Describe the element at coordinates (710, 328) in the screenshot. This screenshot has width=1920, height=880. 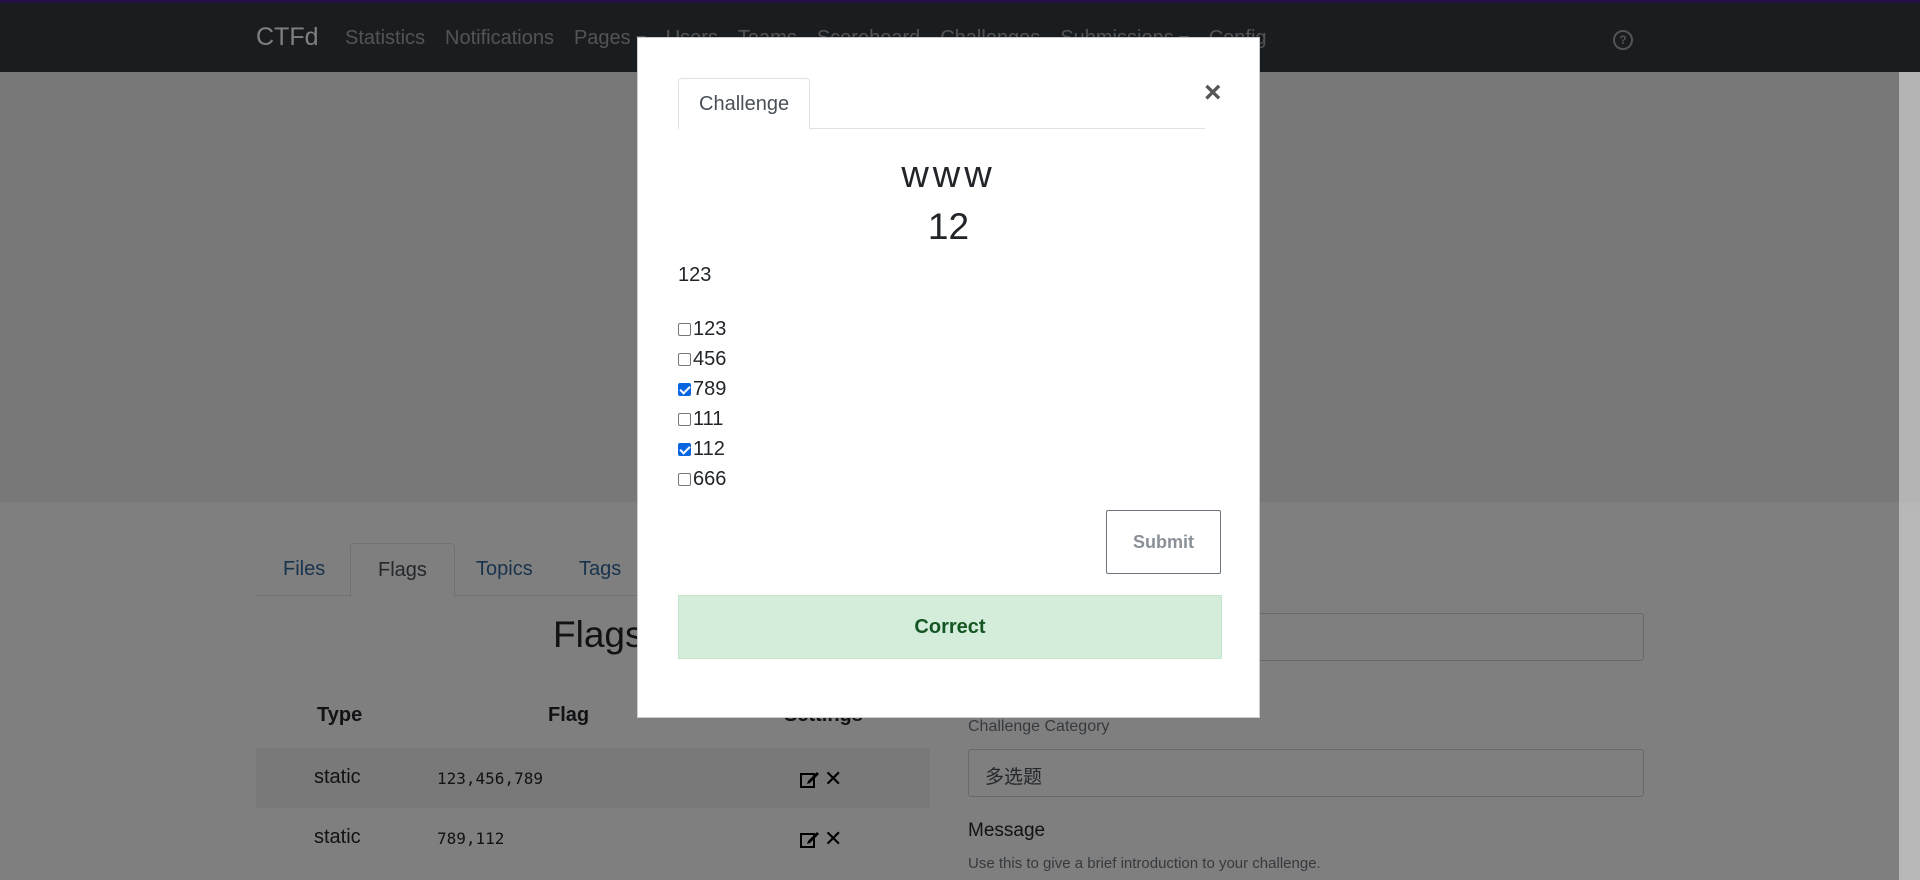
I see `choice-label: 123` at that location.